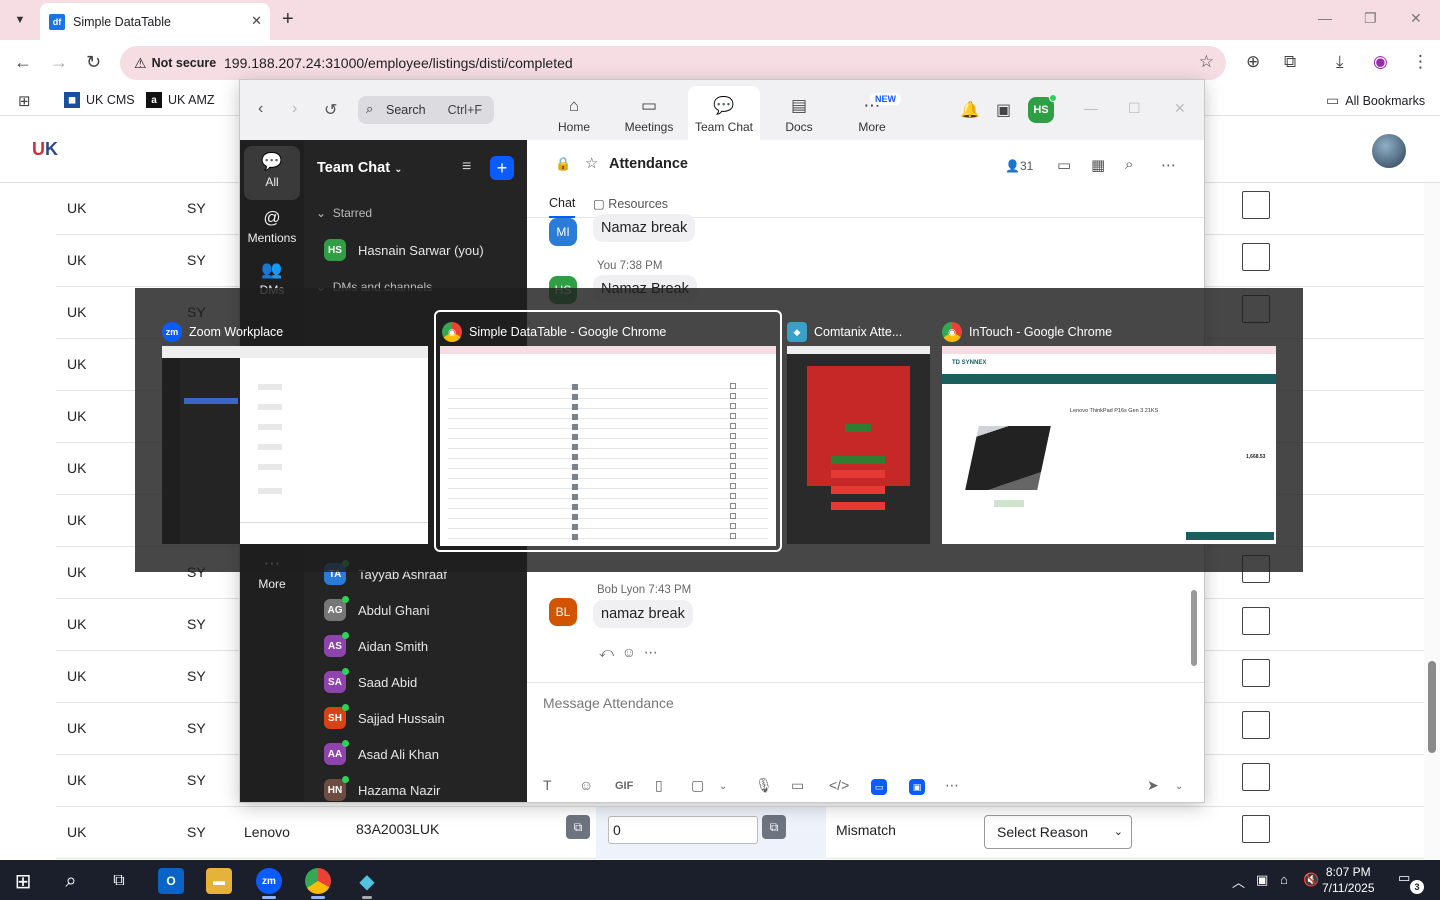 Image resolution: width=1440 pixels, height=900 pixels. Describe the element at coordinates (624, 786) in the screenshot. I see `gif-icon: GIF` at that location.